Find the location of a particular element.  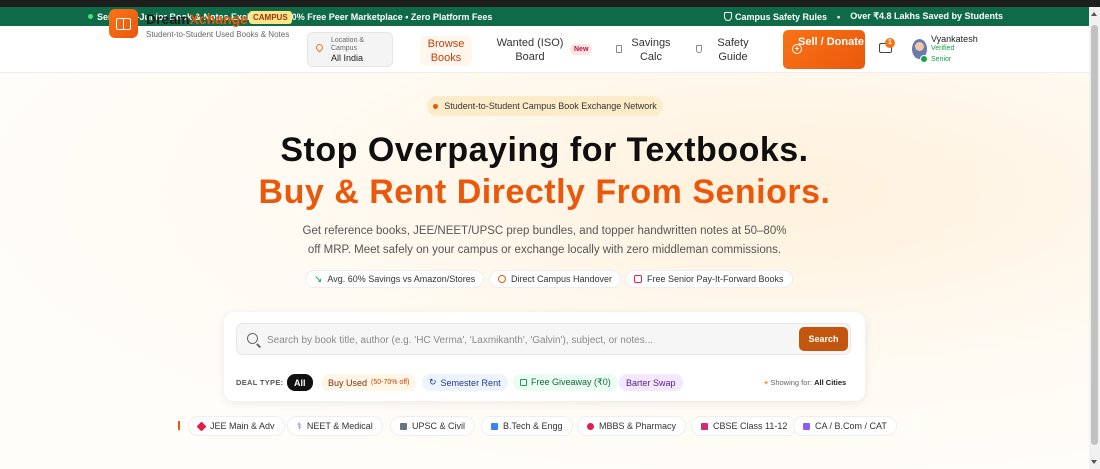

brand-name: DreamXchange is located at coordinates (197, 19).